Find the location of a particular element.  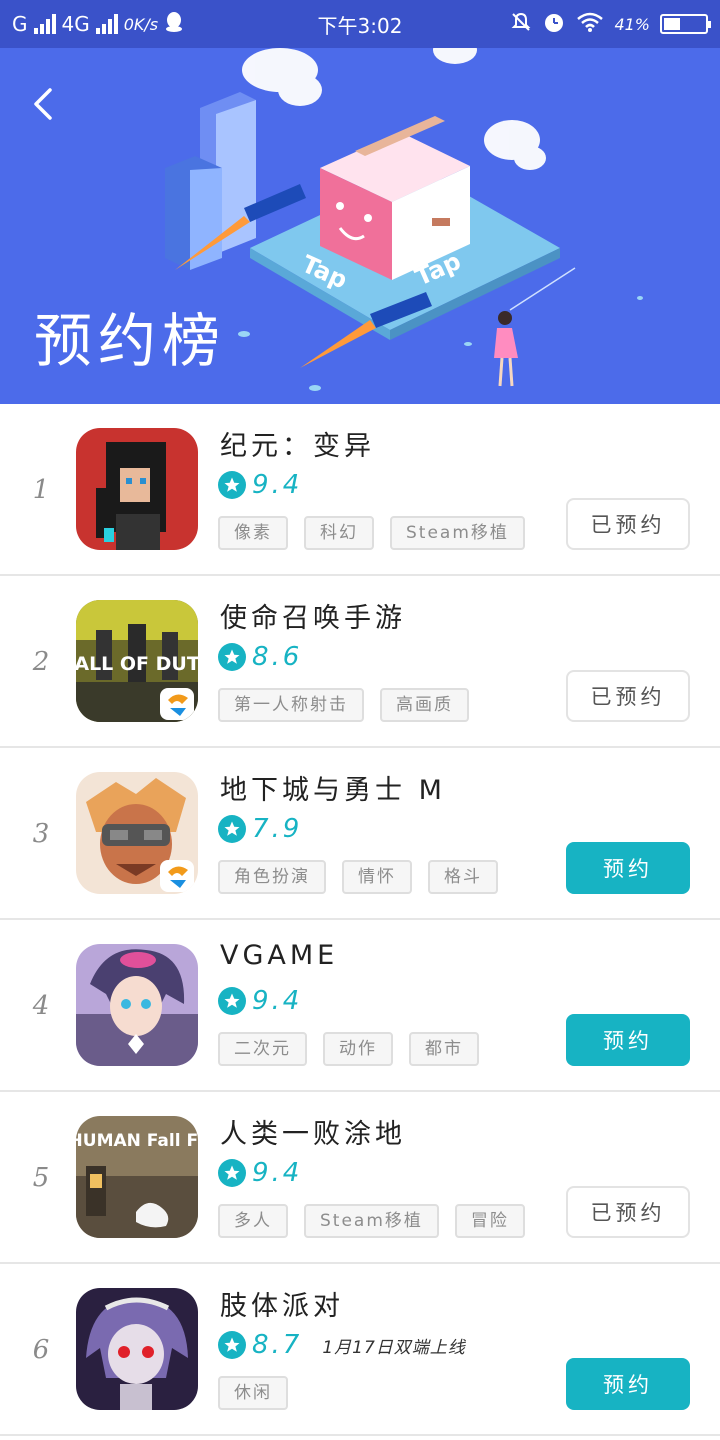

rank-number: 2 is located at coordinates (41, 662).